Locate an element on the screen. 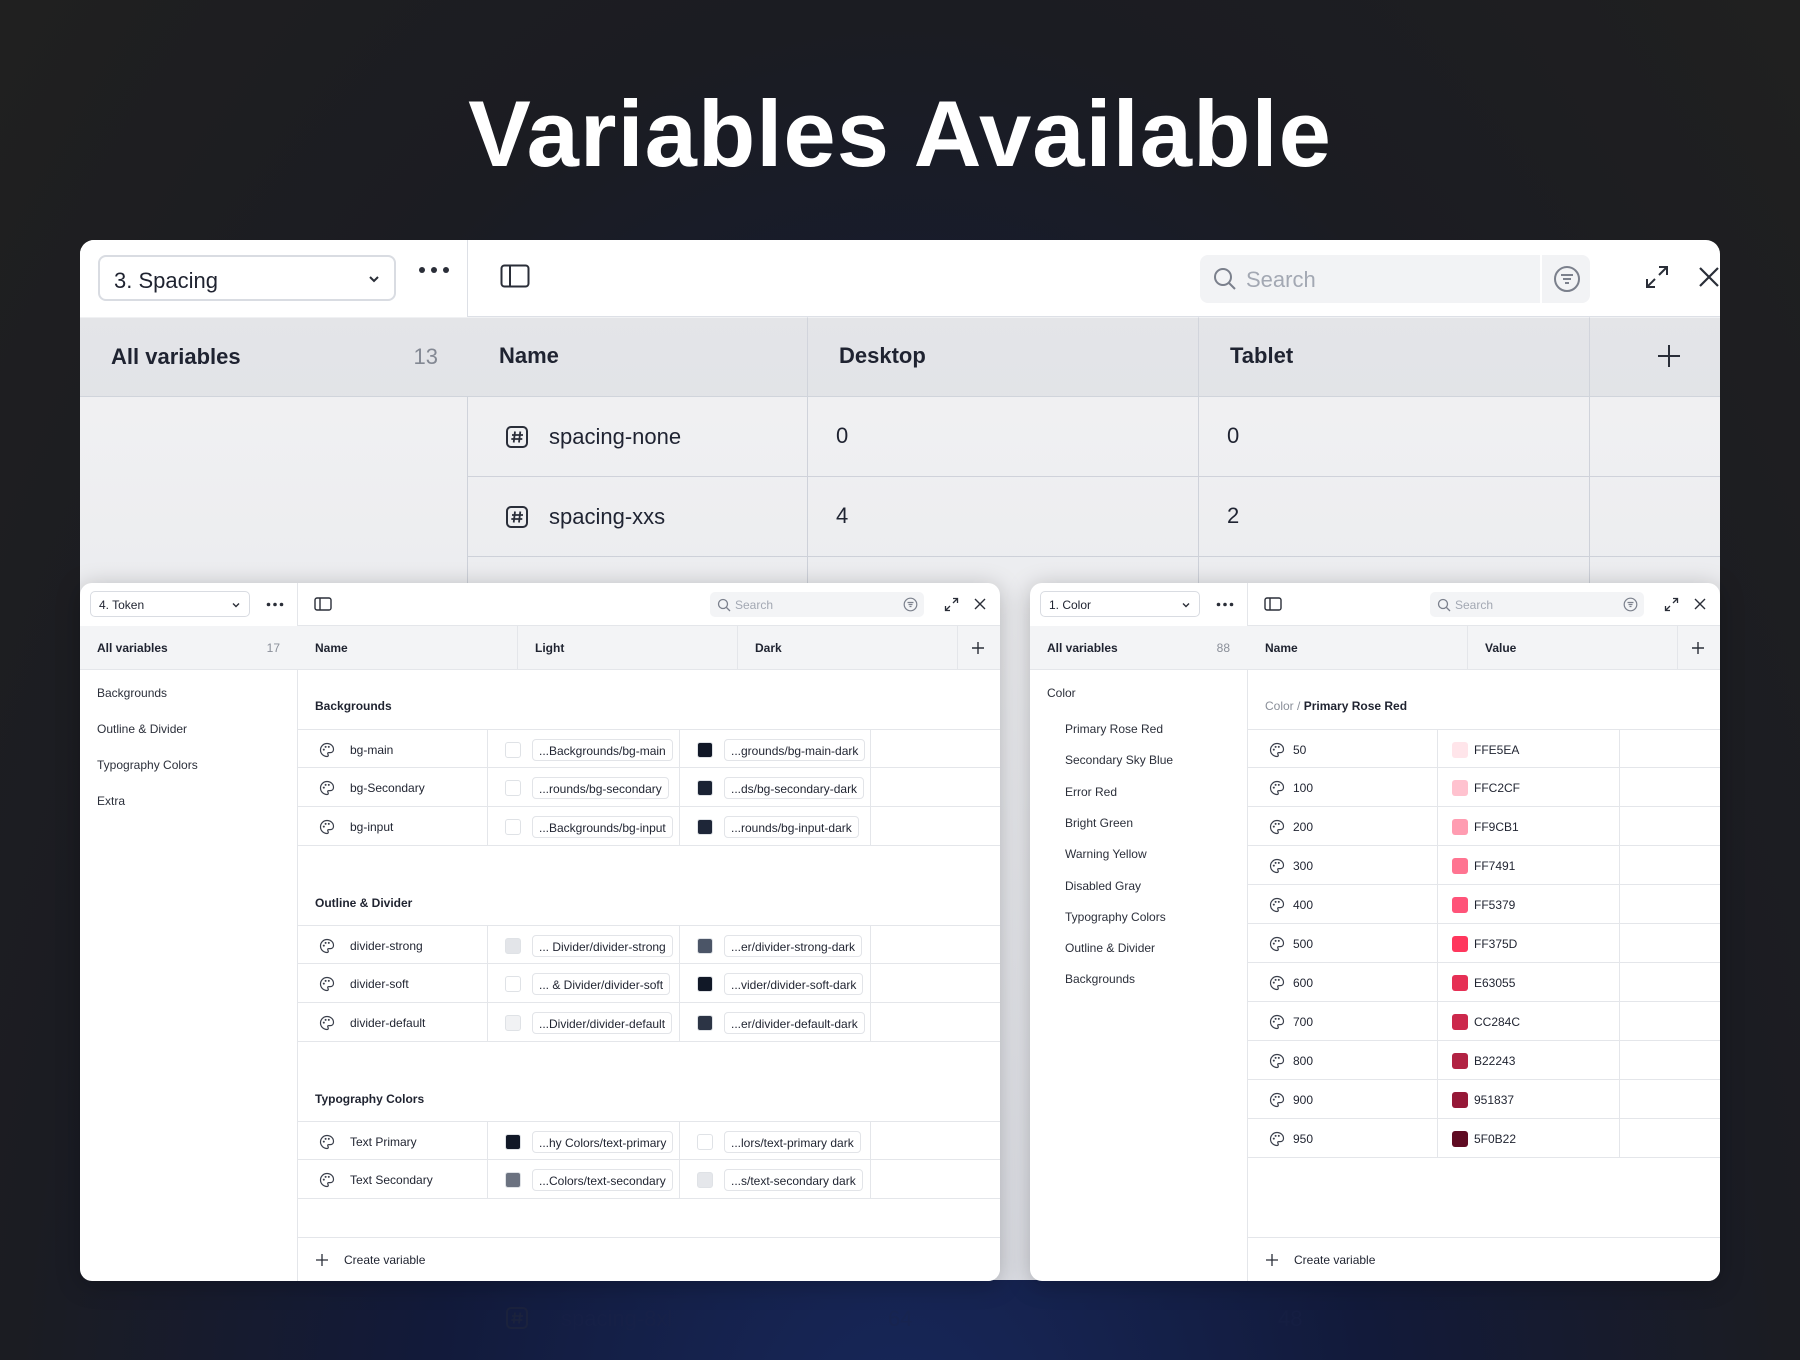 The height and width of the screenshot is (1360, 1800). table-row: spacing-xxs 4 2 is located at coordinates (1094, 517).